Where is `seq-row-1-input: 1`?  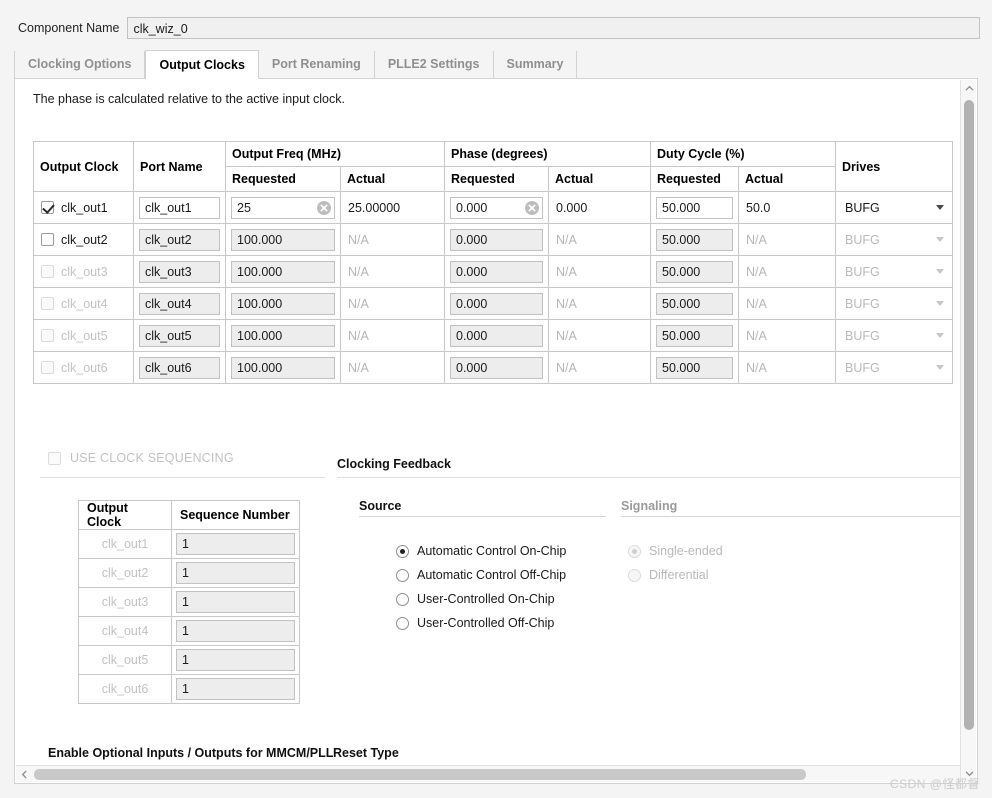 seq-row-1-input: 1 is located at coordinates (235, 544).